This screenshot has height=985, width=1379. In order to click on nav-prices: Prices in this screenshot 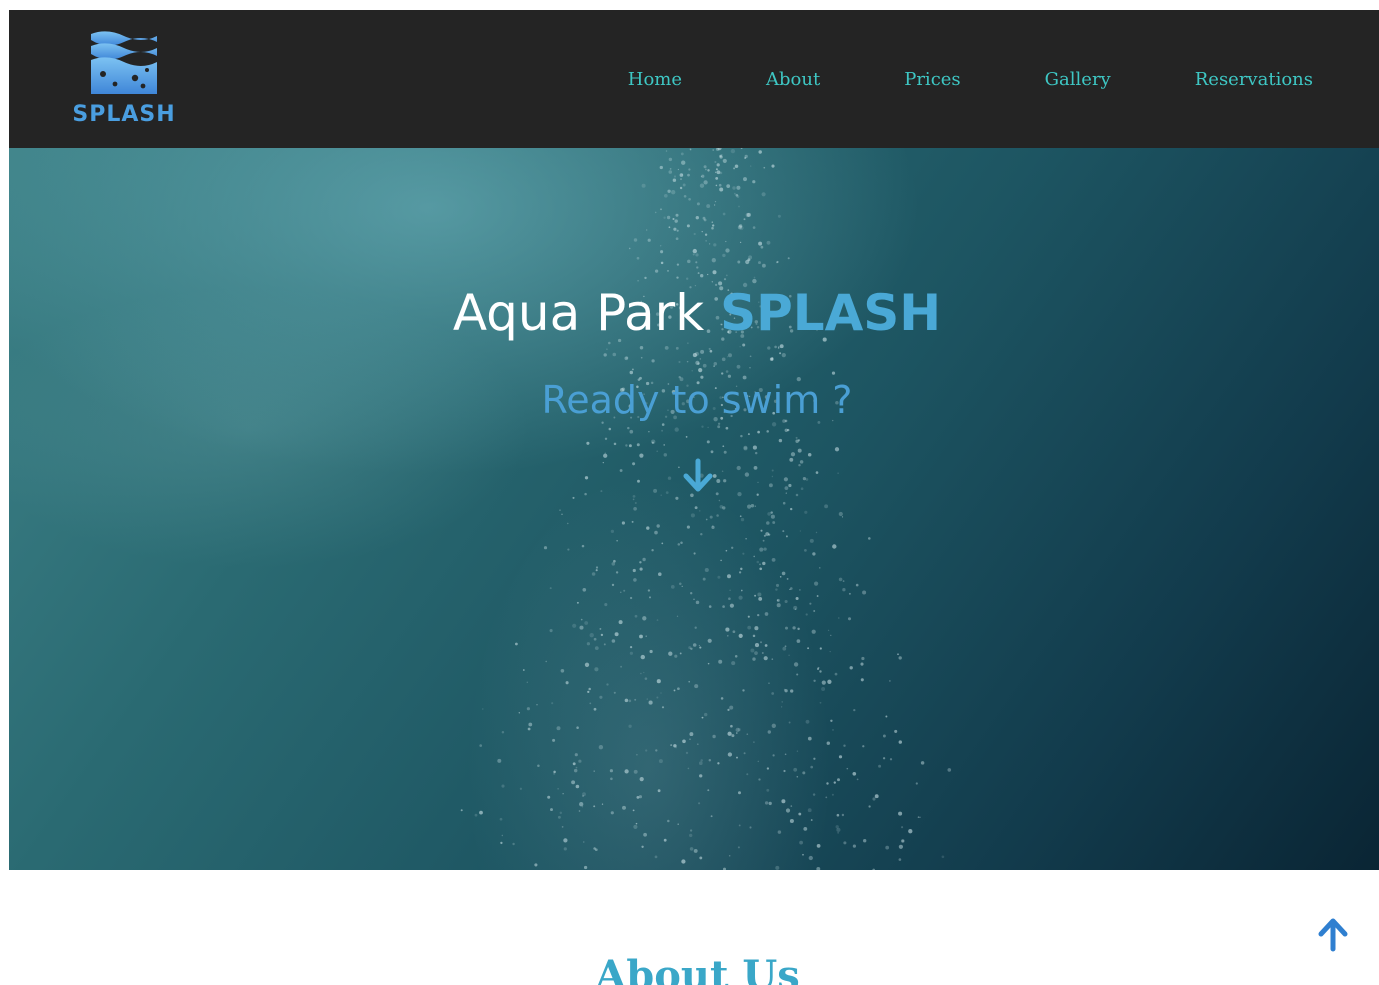, I will do `click(932, 79)`.